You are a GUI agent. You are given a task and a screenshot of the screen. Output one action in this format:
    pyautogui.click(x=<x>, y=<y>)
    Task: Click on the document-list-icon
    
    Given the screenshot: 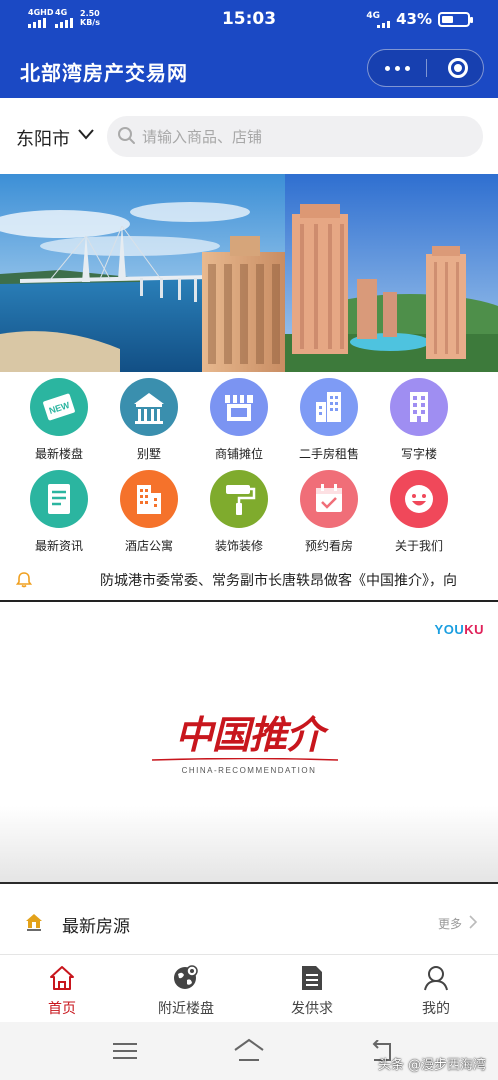 What is the action you would take?
    pyautogui.click(x=312, y=978)
    